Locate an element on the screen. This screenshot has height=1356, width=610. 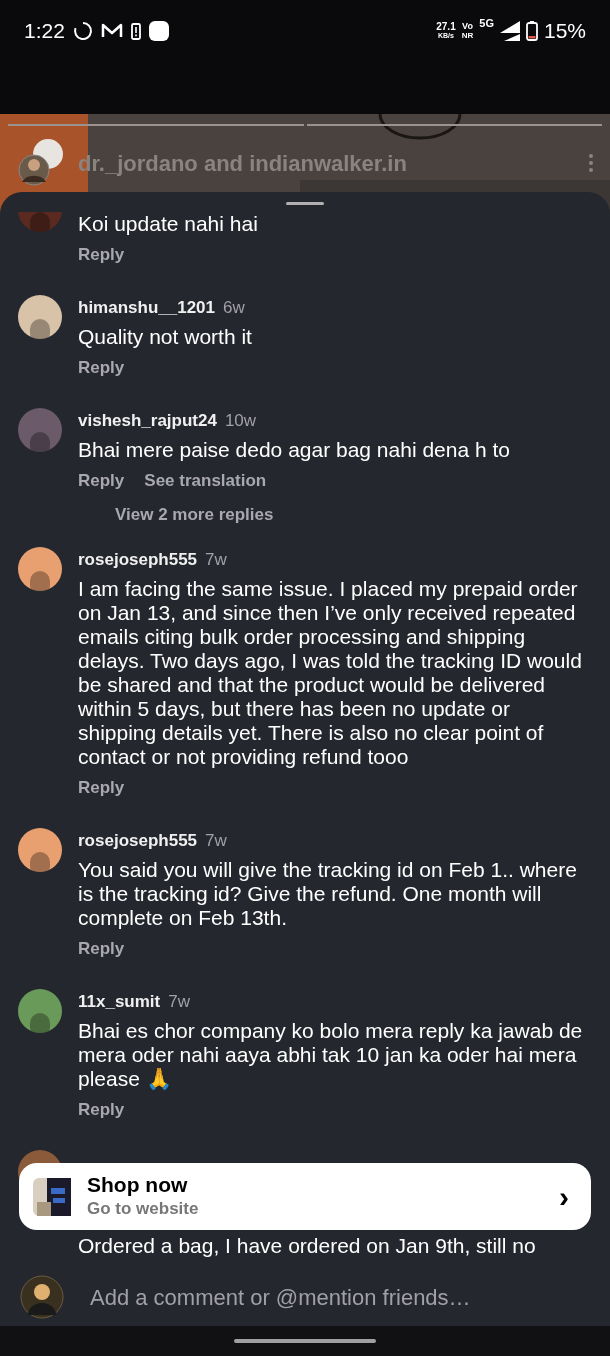
shop-now-banner: Shop now Go to website › is located at coordinates (305, 1196).